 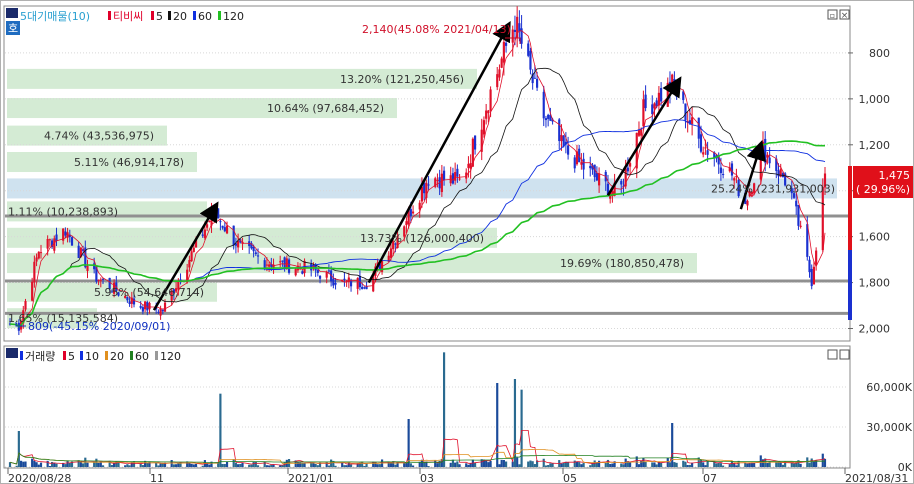 What do you see at coordinates (128, 16) in the screenshot?
I see `legend-label: 티비씨` at bounding box center [128, 16].